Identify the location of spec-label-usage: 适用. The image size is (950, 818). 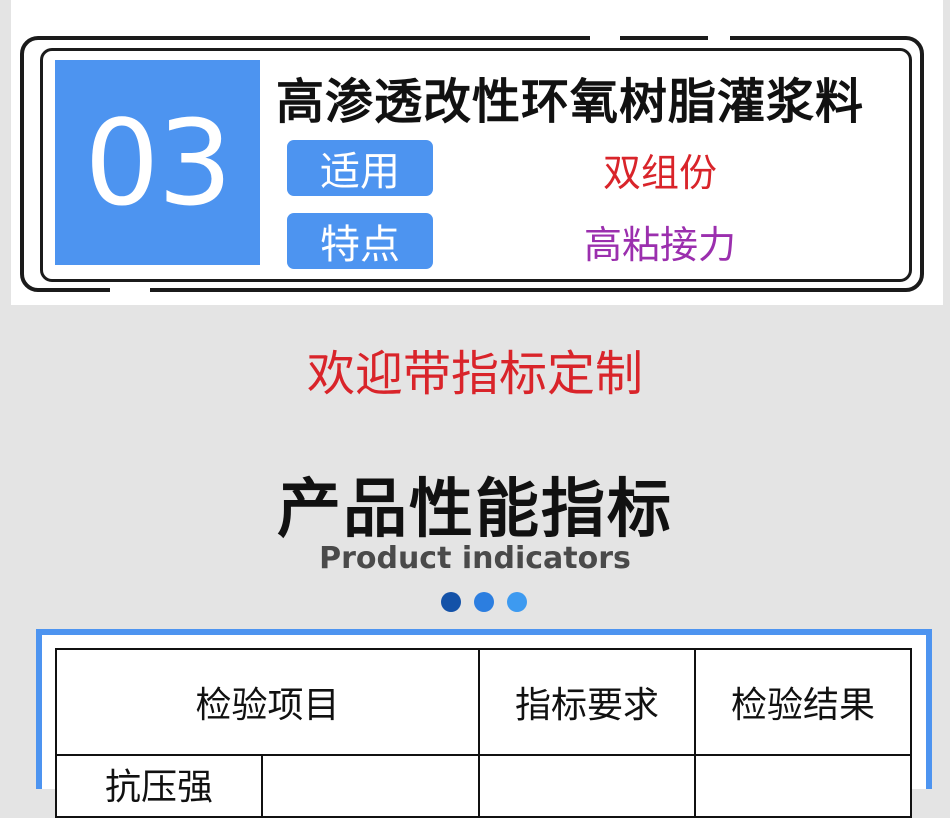
(360, 168).